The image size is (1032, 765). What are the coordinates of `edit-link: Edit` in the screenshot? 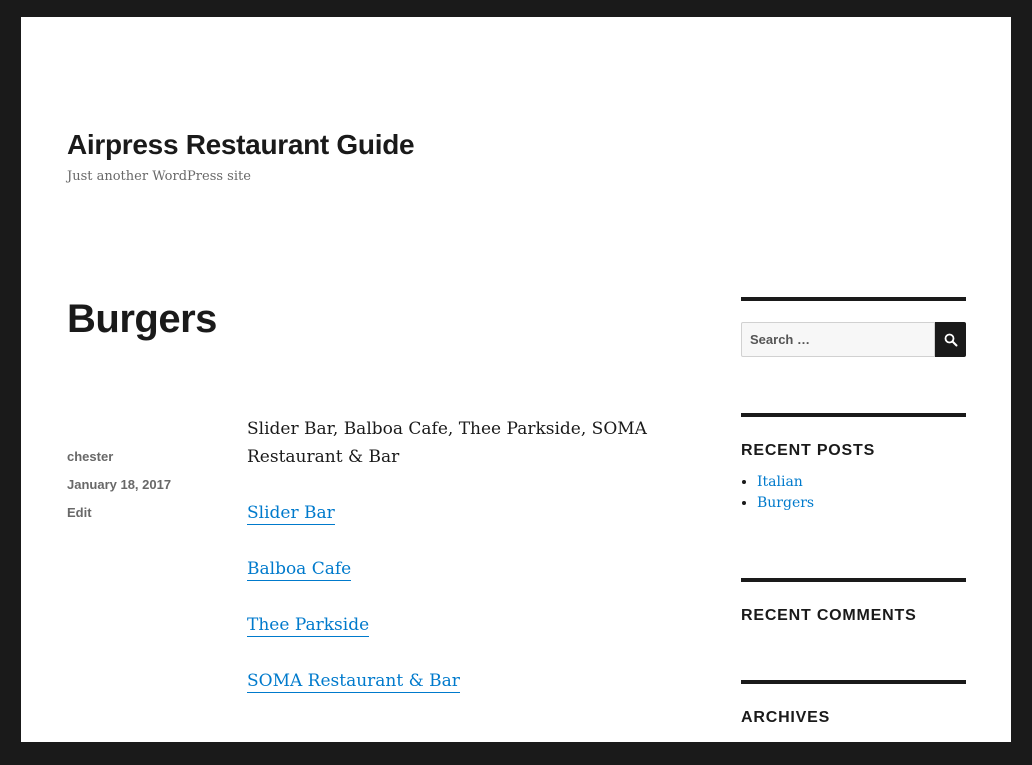 It's located at (79, 512).